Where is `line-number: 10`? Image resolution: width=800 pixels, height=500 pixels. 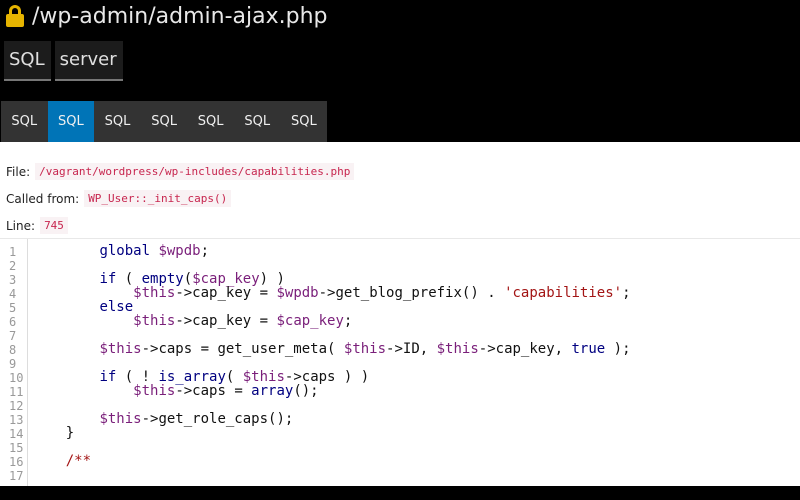 line-number: 10 is located at coordinates (16, 378).